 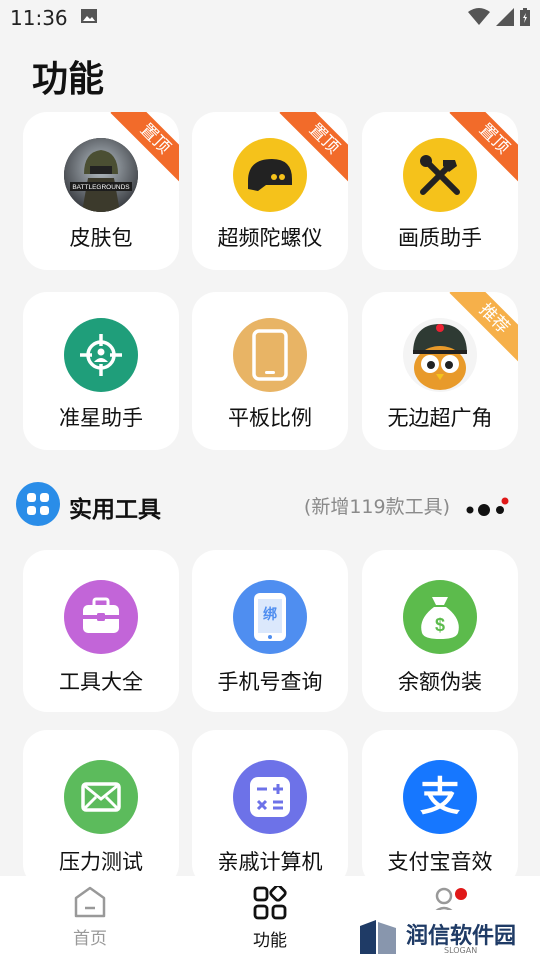 I want to click on more-dots-icon, so click(x=487, y=507).